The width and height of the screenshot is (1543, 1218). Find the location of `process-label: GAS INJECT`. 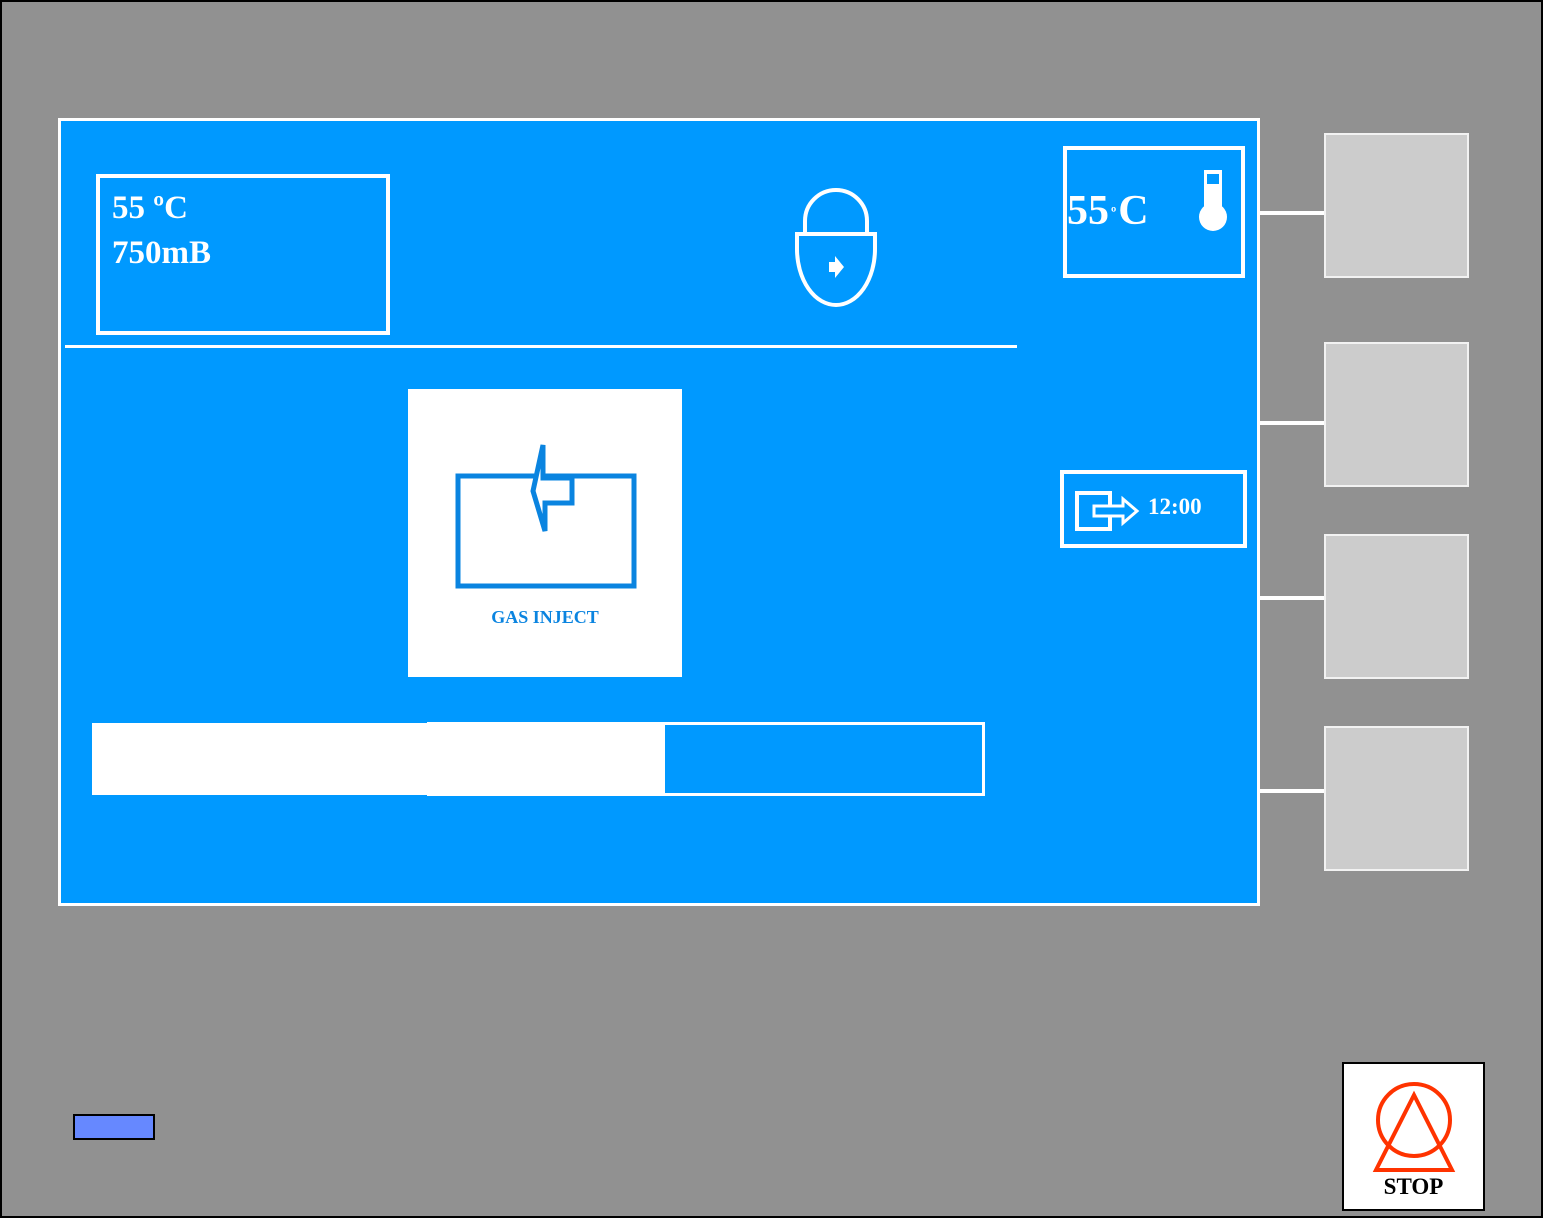

process-label: GAS INJECT is located at coordinates (545, 617).